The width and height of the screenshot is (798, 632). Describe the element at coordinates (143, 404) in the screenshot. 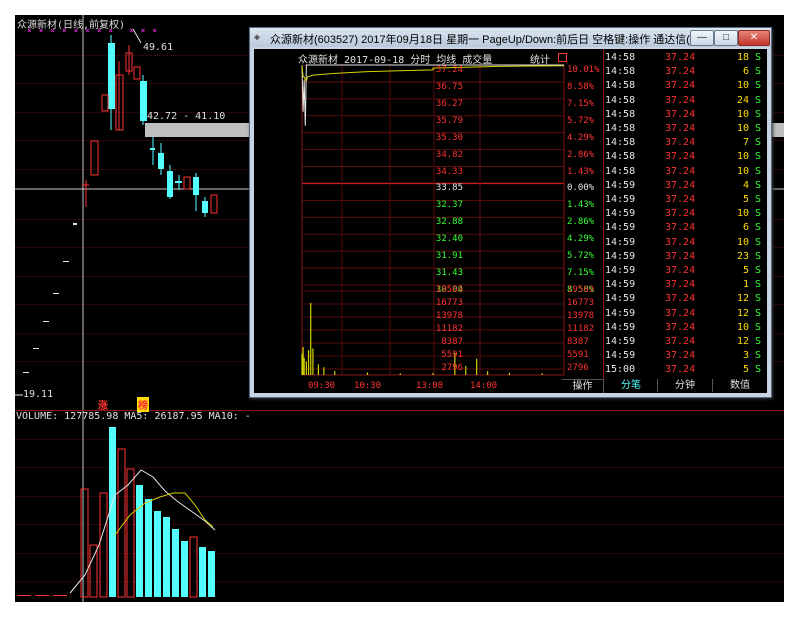

I see `ranking-badge: 榜` at that location.